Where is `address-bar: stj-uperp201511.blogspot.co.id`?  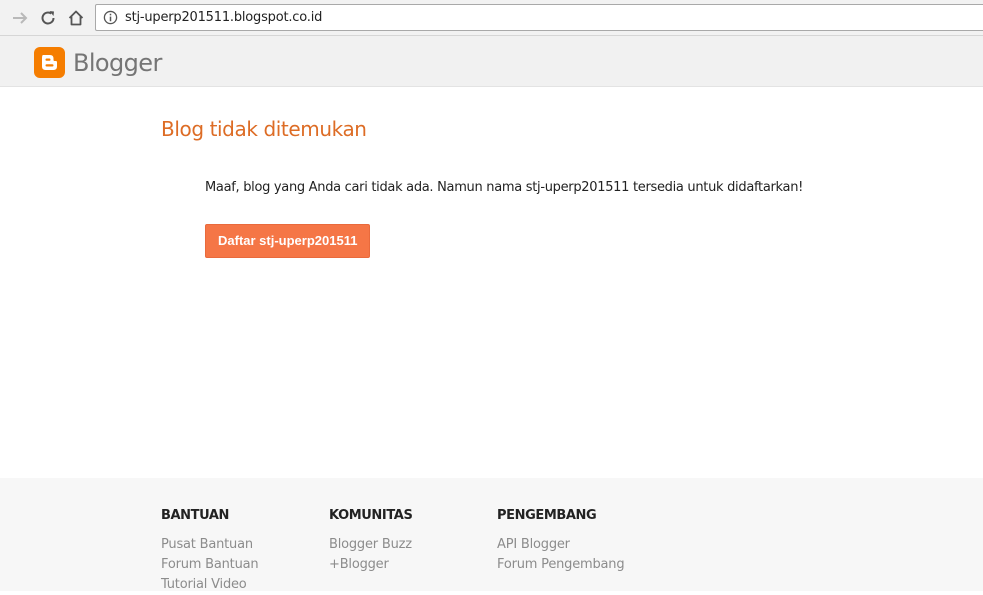
address-bar: stj-uperp201511.blogspot.co.id is located at coordinates (539, 17).